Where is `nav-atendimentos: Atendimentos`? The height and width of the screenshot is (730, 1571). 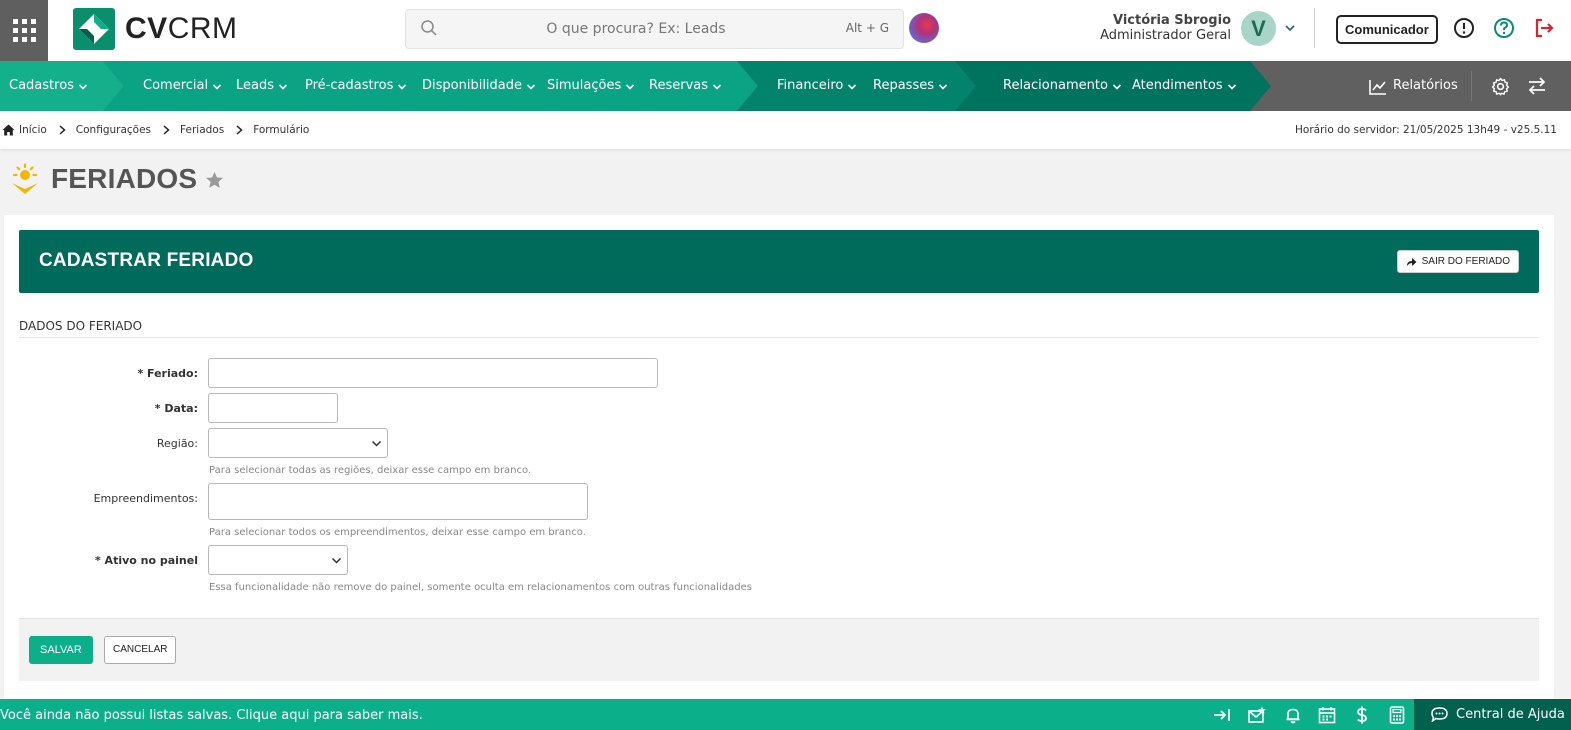 nav-atendimentos: Atendimentos is located at coordinates (1184, 86).